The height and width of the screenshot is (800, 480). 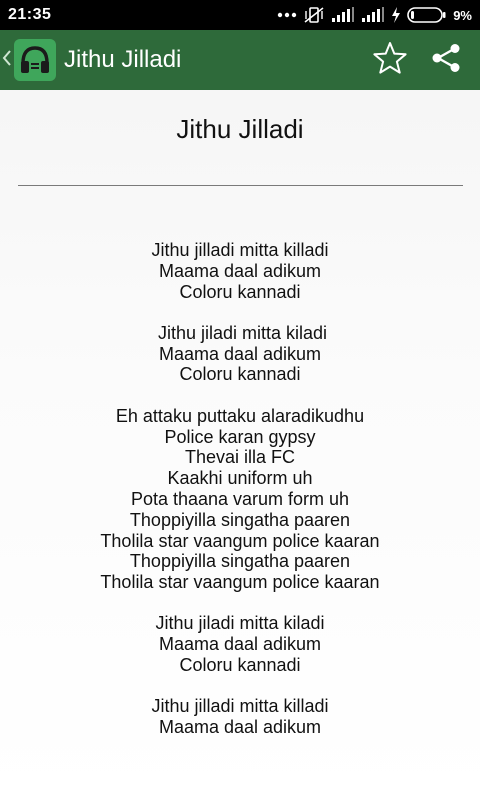 What do you see at coordinates (462, 15) in the screenshot?
I see `battery-percent: 9%` at bounding box center [462, 15].